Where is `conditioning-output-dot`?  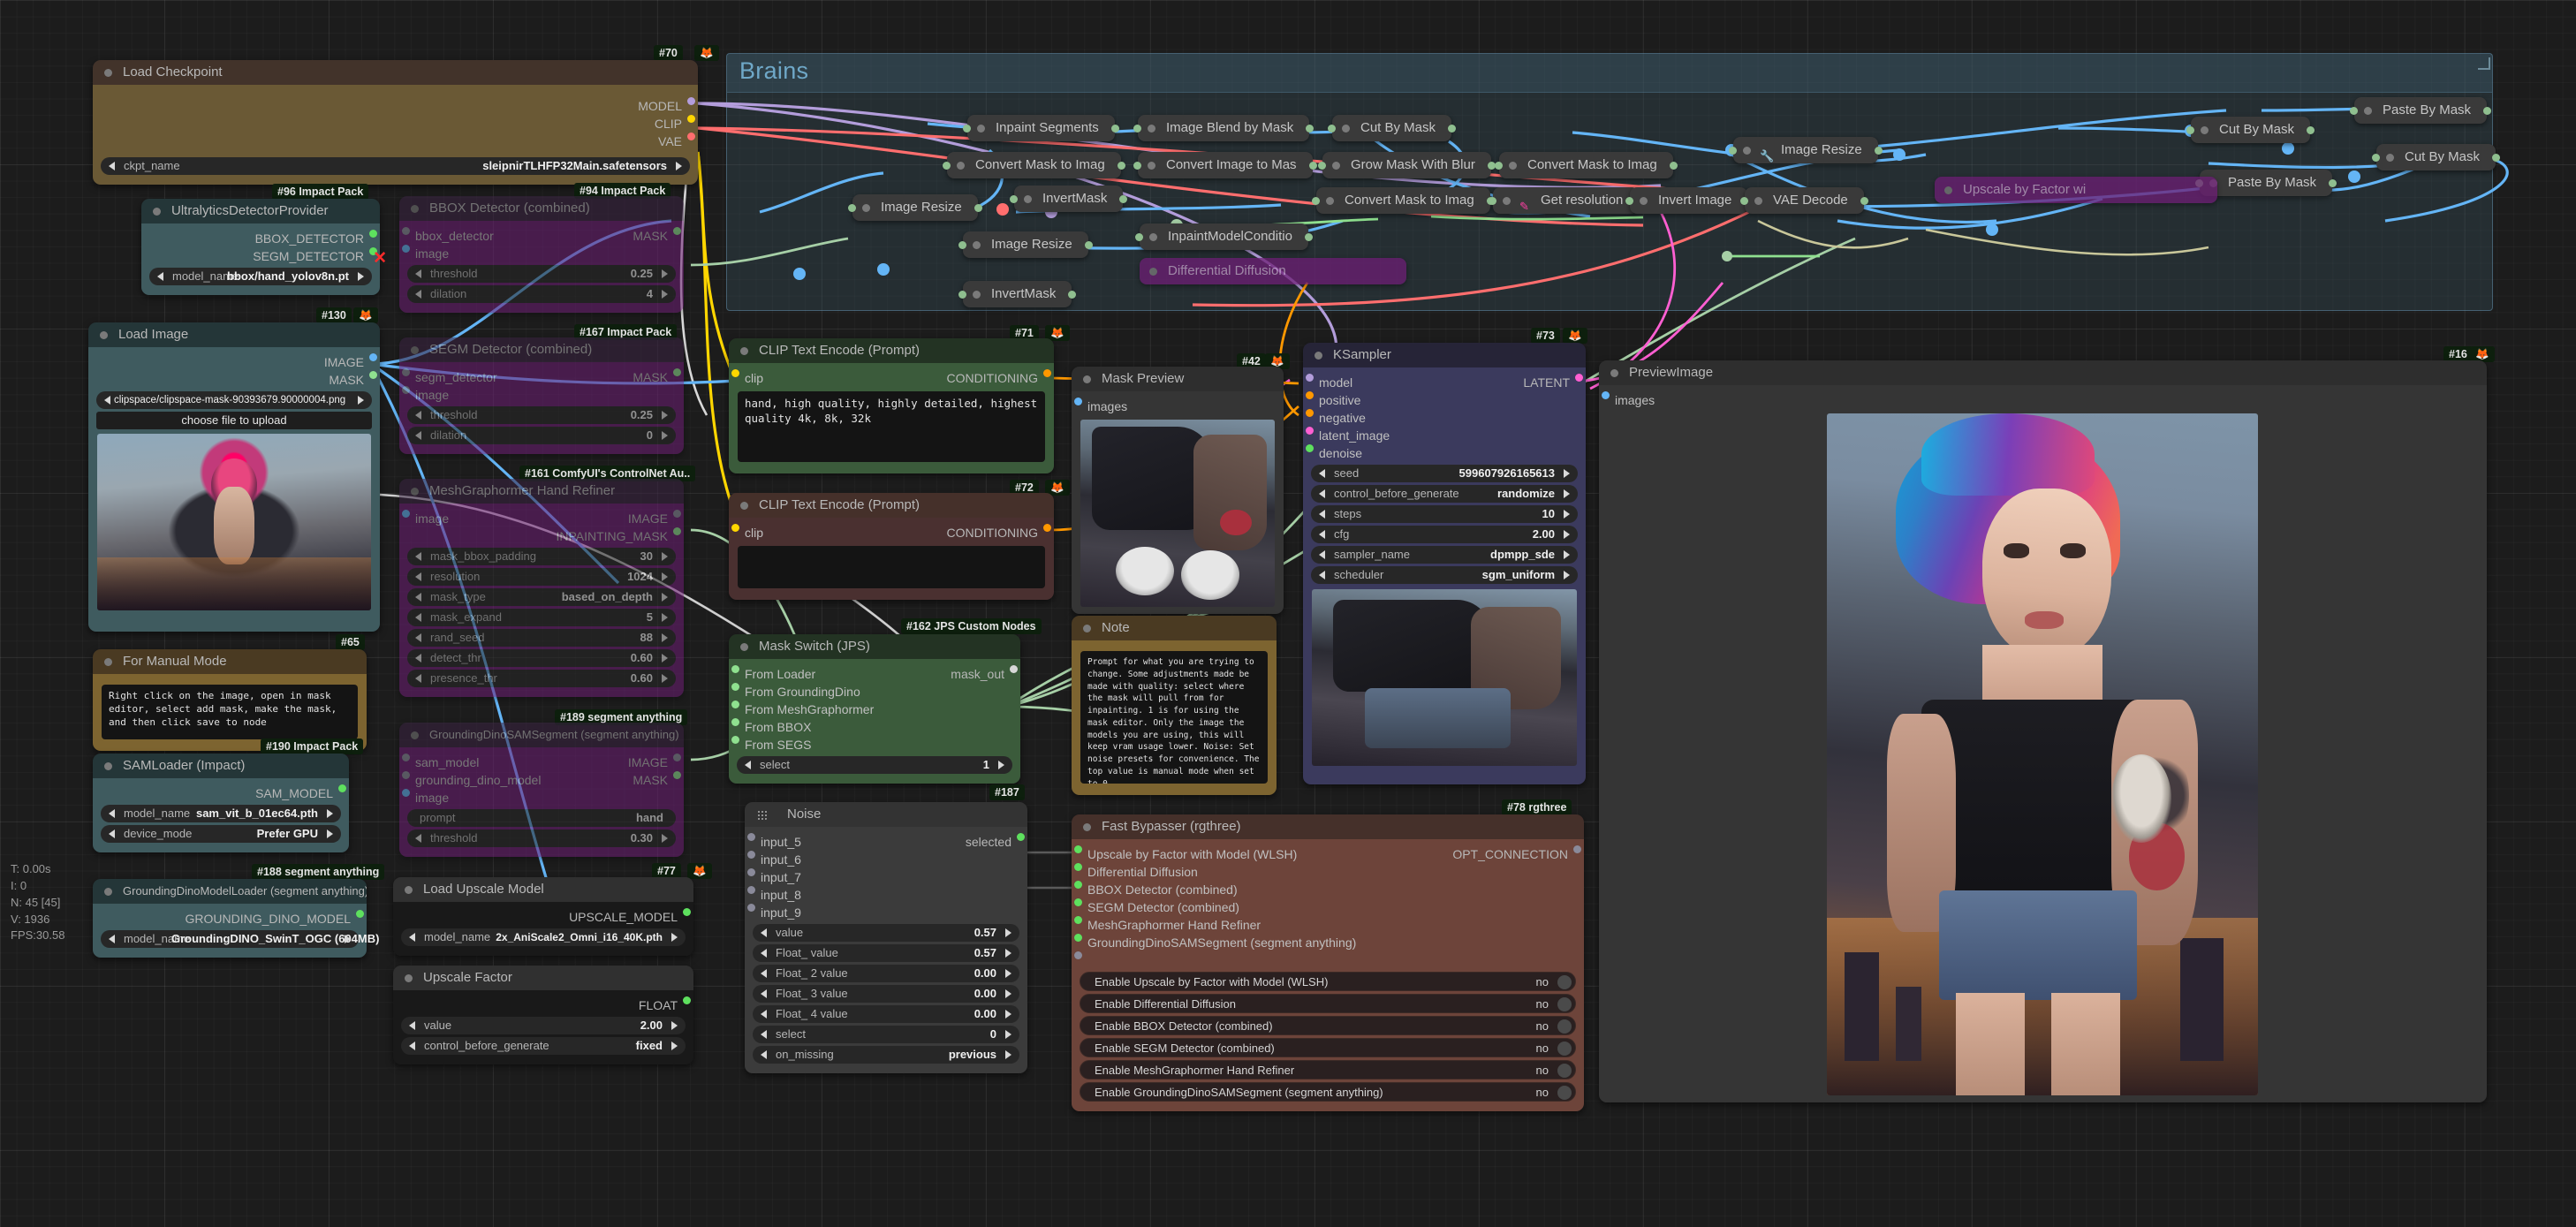
conditioning-output-dot is located at coordinates (1047, 373).